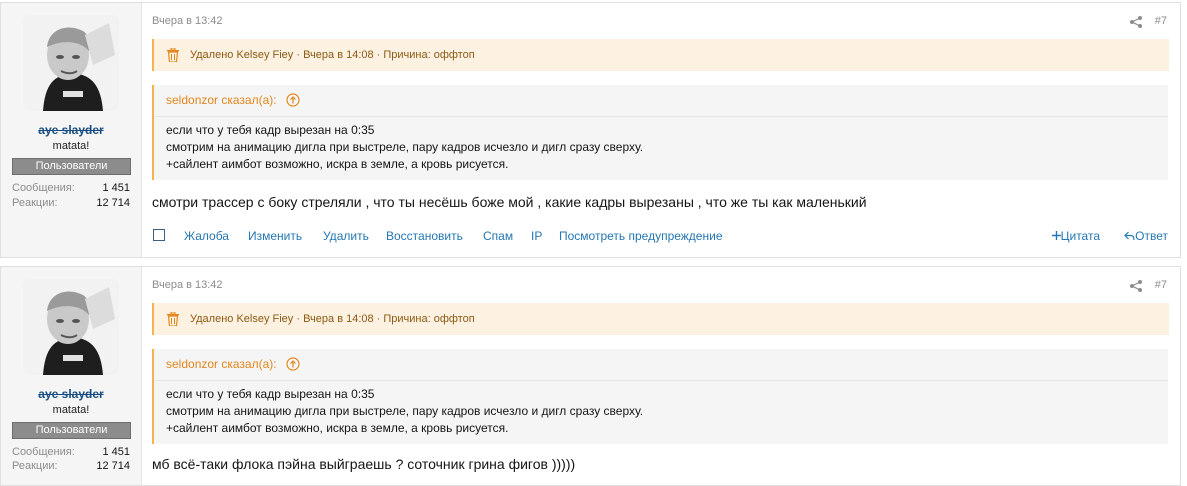  What do you see at coordinates (1151, 236) in the screenshot?
I see `reply-button-label: Ответ` at bounding box center [1151, 236].